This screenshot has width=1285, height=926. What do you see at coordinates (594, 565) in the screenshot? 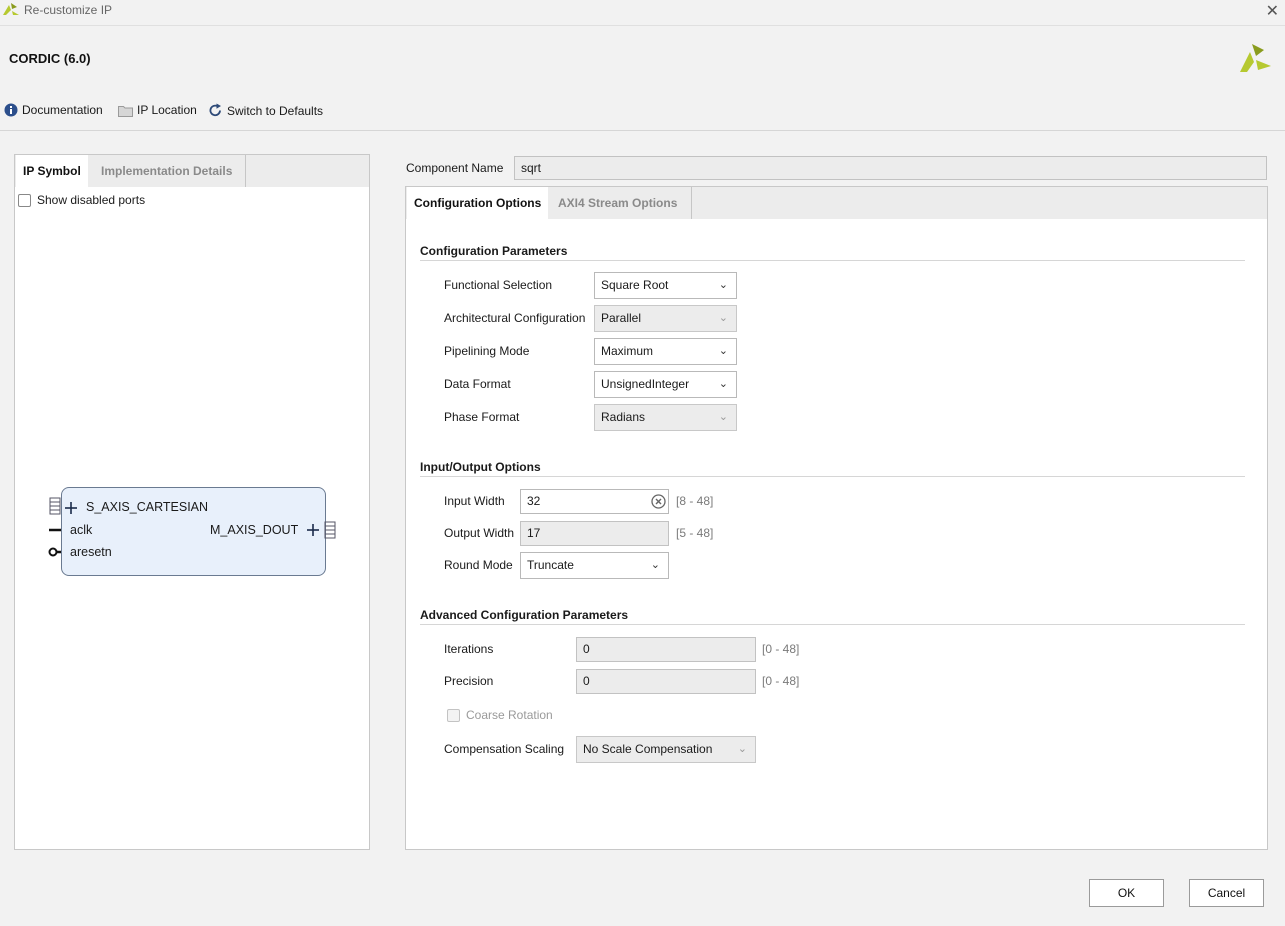
I see `round-mode-dropdown: Truncate ⌄` at bounding box center [594, 565].